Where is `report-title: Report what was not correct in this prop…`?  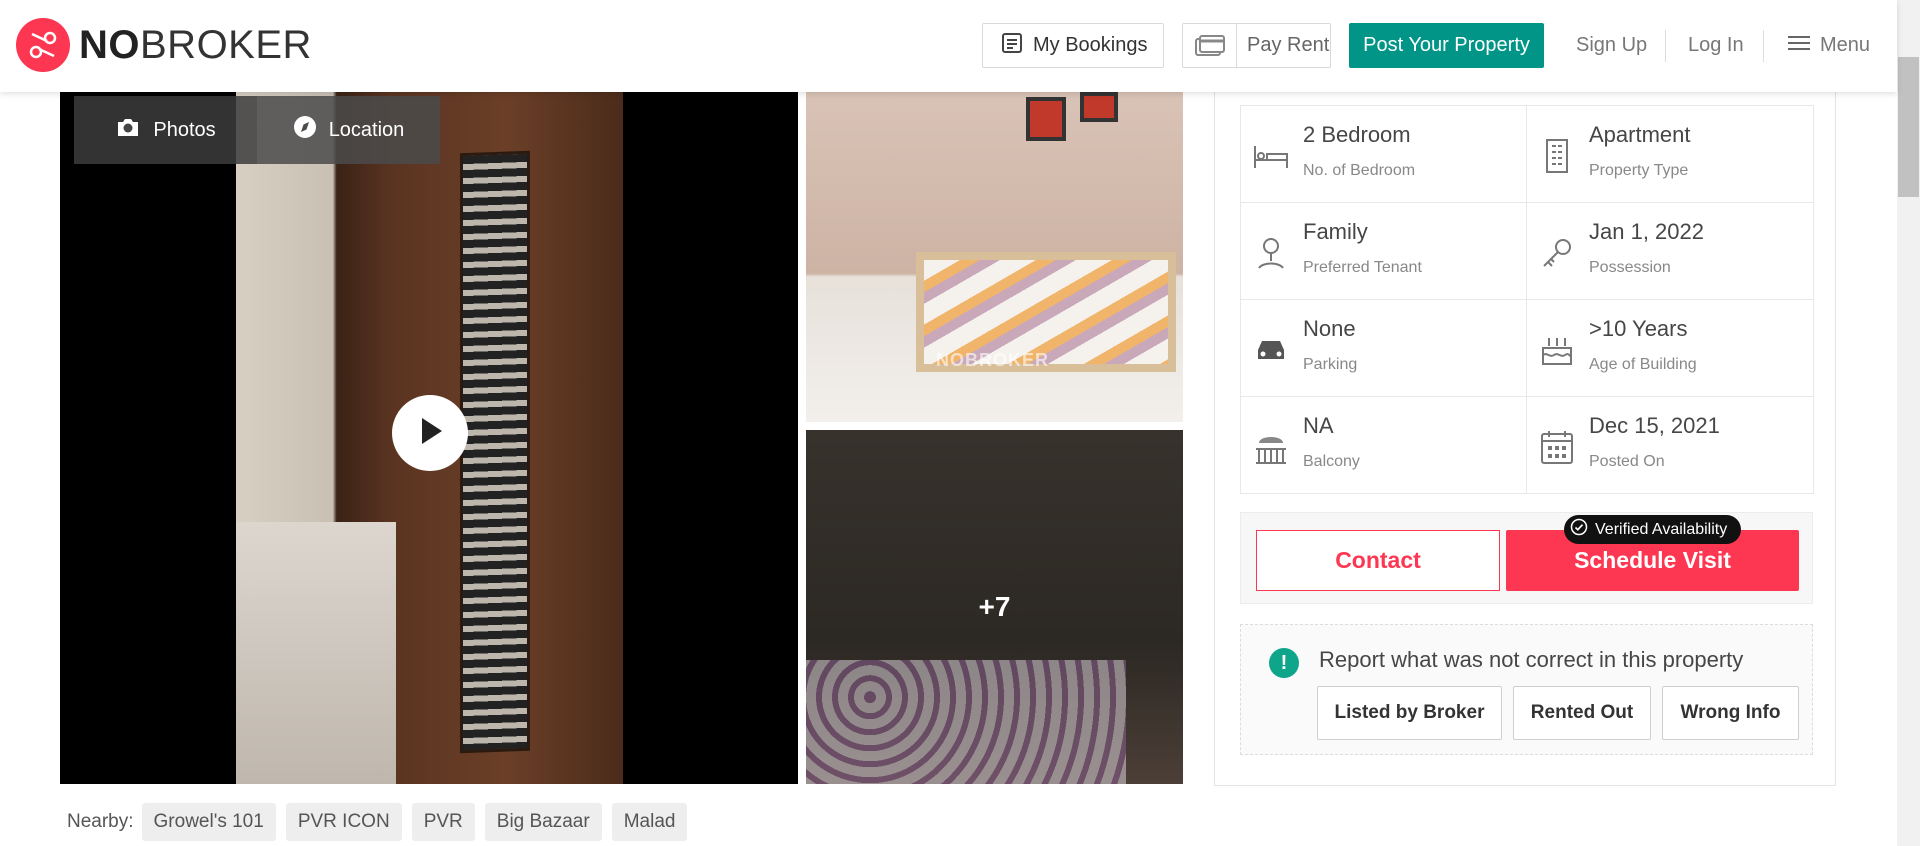 report-title: Report what was not correct in this prop… is located at coordinates (1531, 659).